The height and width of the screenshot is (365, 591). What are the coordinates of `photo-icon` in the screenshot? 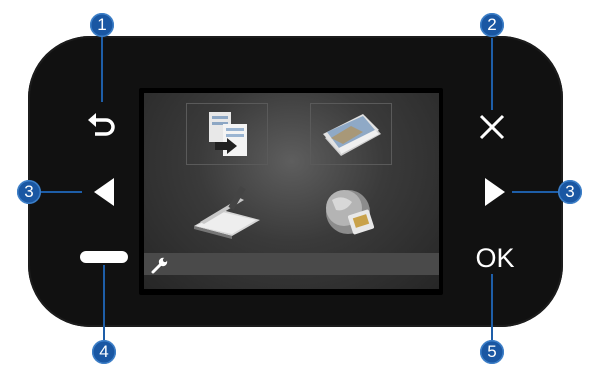 It's located at (352, 135).